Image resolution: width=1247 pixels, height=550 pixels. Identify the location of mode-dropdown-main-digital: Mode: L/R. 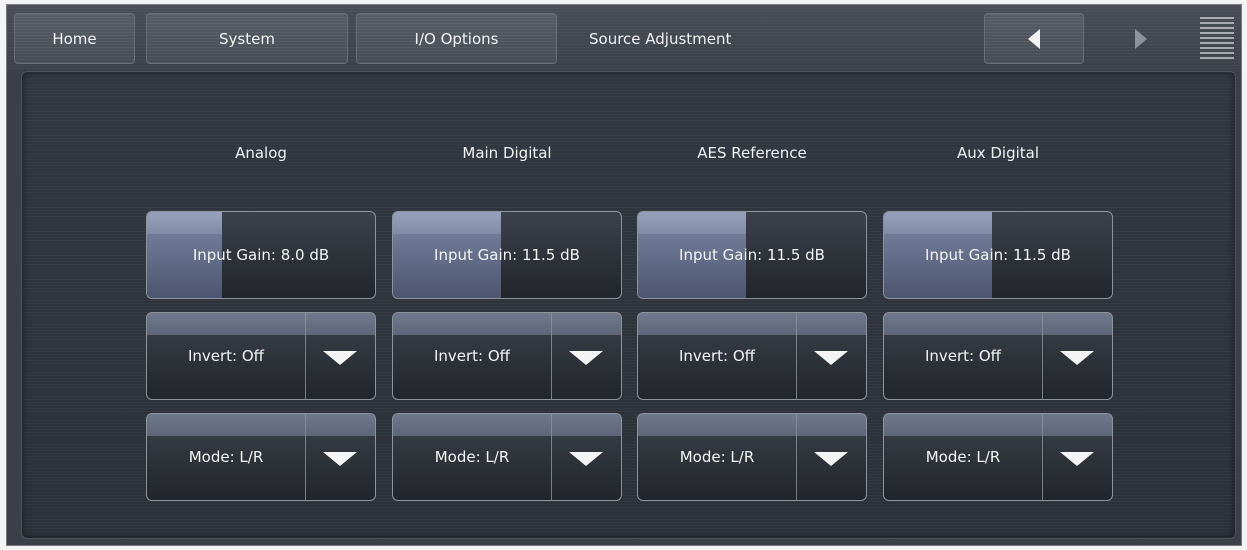
(507, 457).